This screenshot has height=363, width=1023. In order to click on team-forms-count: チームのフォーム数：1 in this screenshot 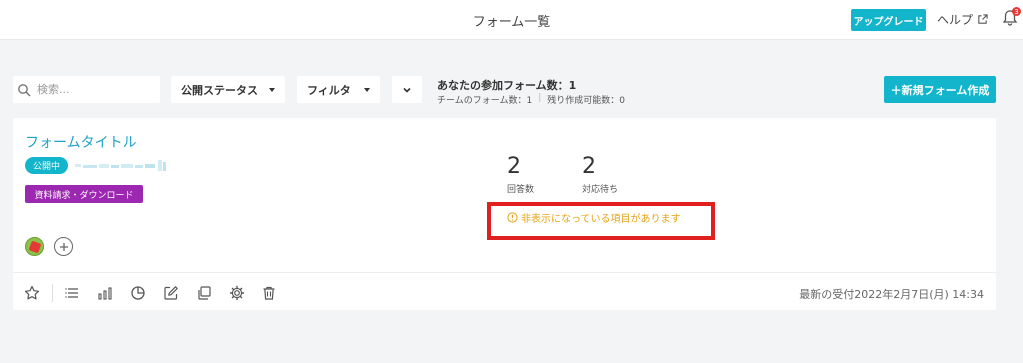, I will do `click(485, 101)`.